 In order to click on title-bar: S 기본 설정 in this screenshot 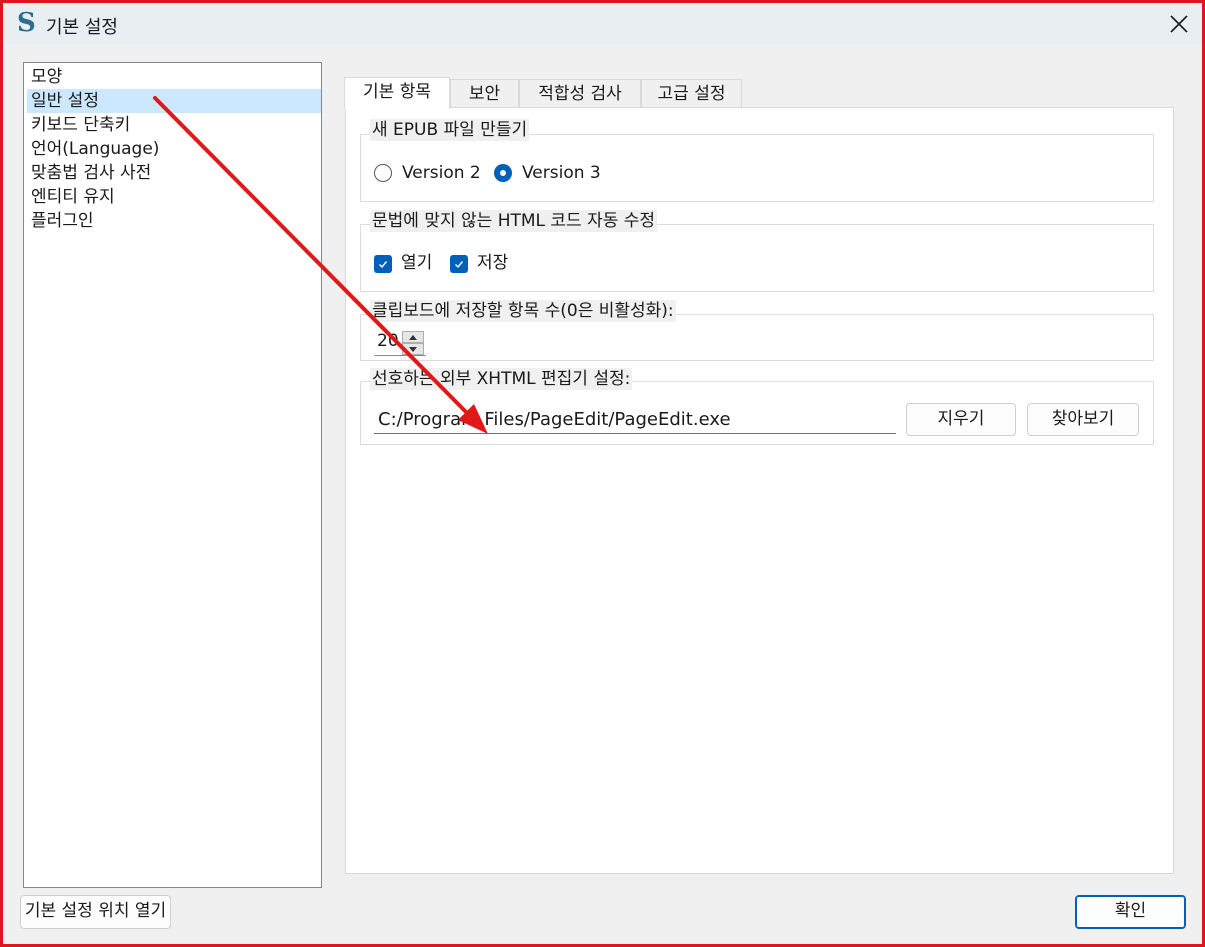, I will do `click(602, 23)`.